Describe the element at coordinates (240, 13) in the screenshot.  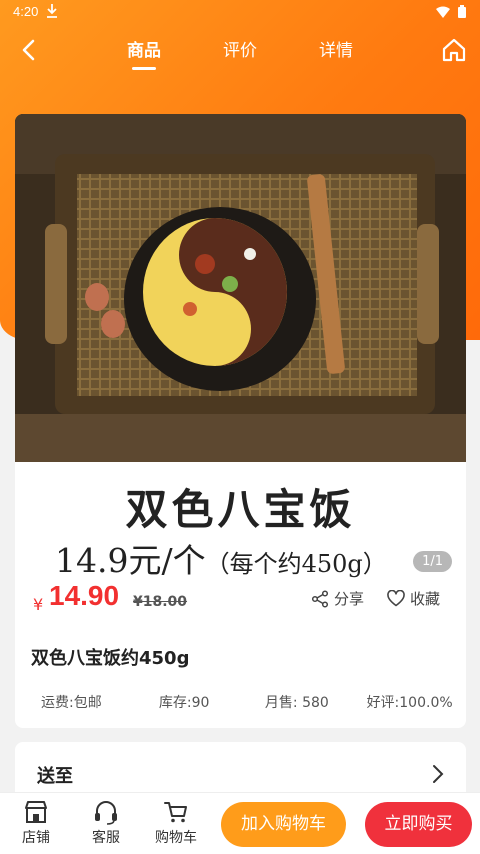
I see `status-bar: 4:20` at that location.